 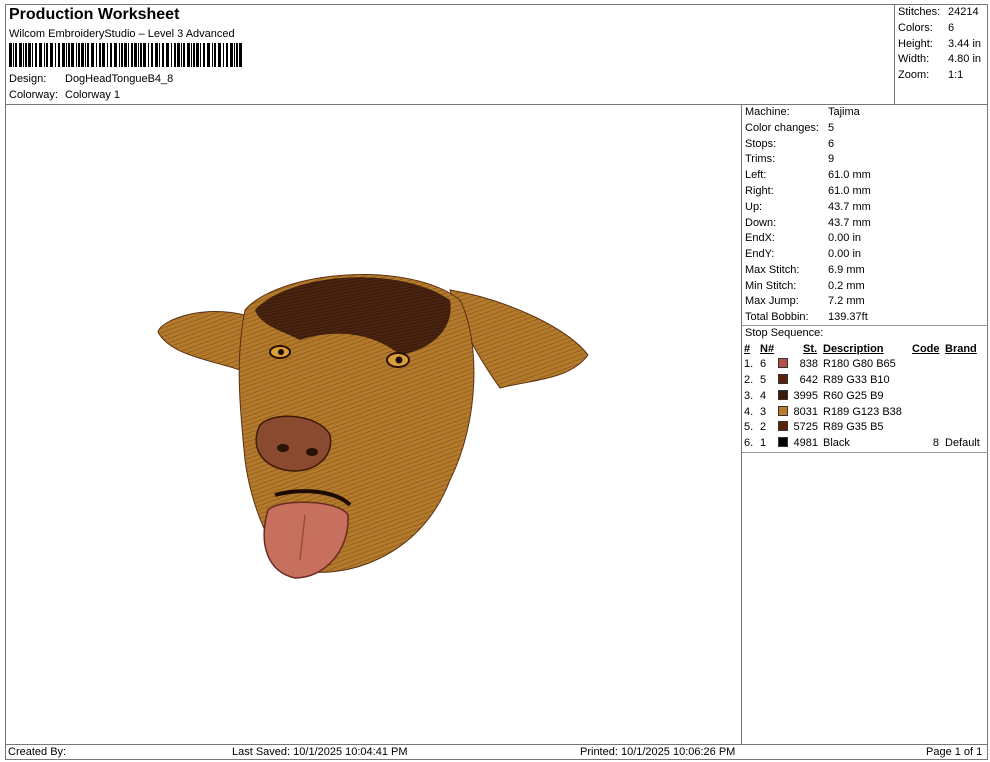 I want to click on row-description: R89 G35 B5, so click(x=853, y=427).